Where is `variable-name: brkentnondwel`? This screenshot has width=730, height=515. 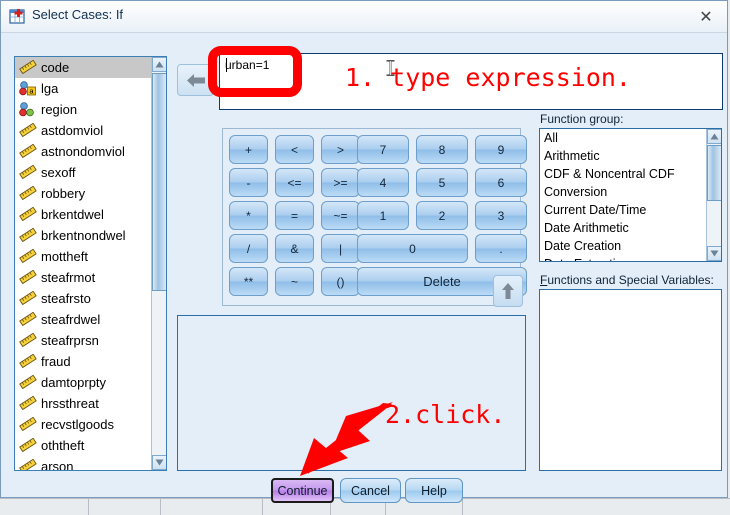
variable-name: brkentnondwel is located at coordinates (83, 235).